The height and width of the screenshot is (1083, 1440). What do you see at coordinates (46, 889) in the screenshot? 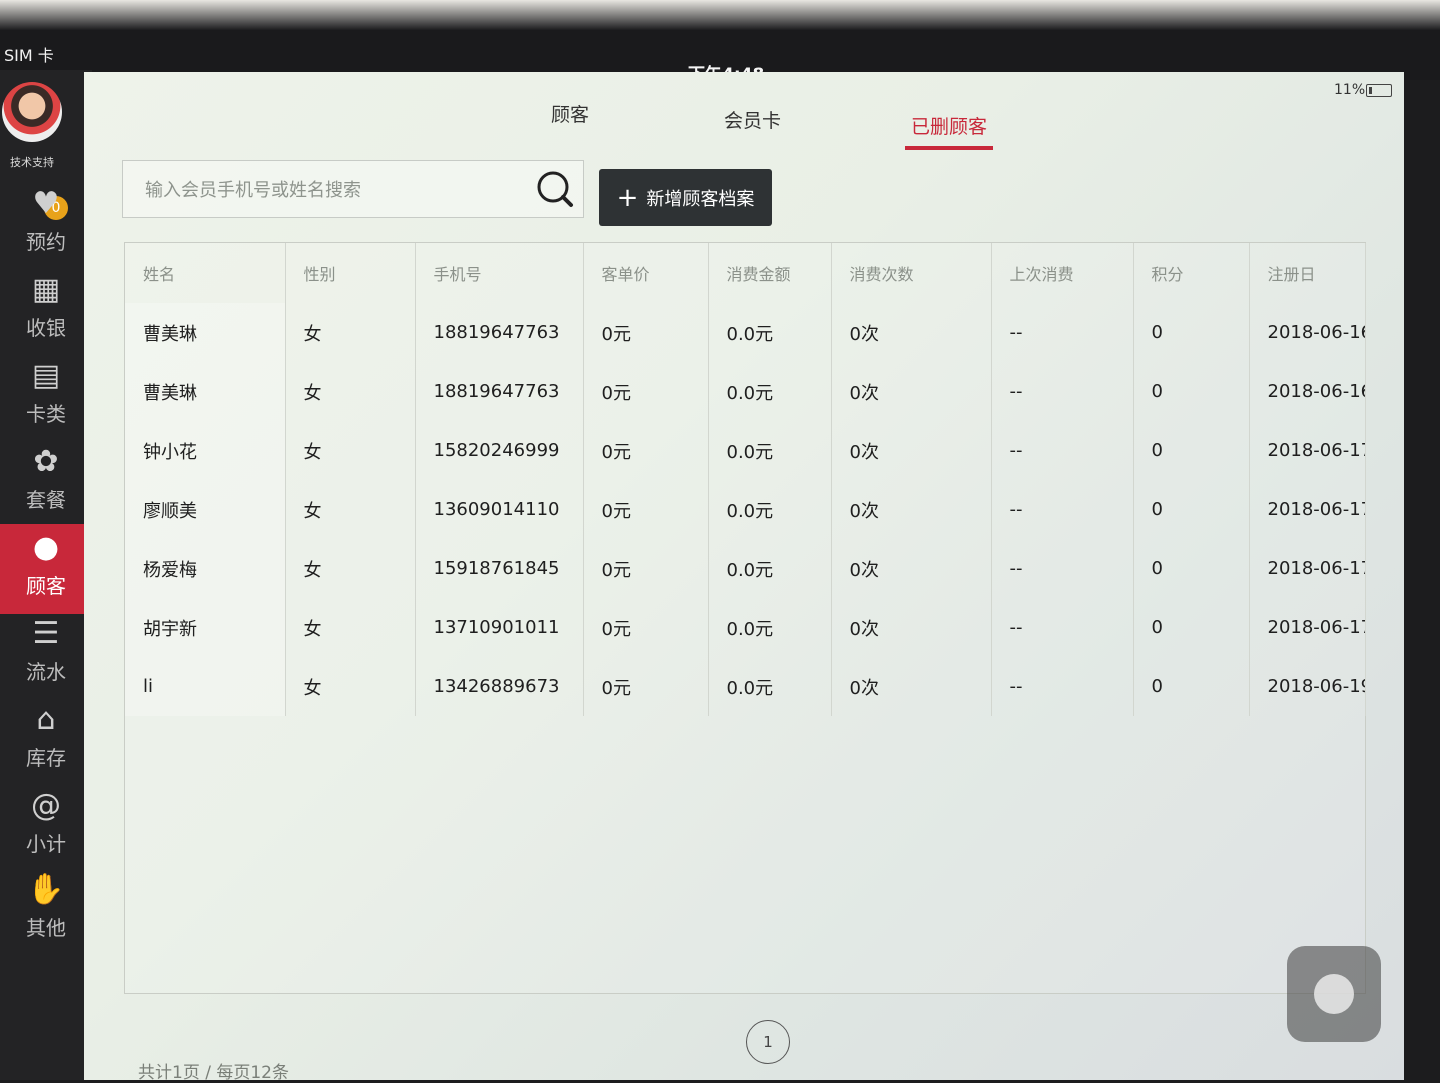
I see `hand-icon: ✋` at bounding box center [46, 889].